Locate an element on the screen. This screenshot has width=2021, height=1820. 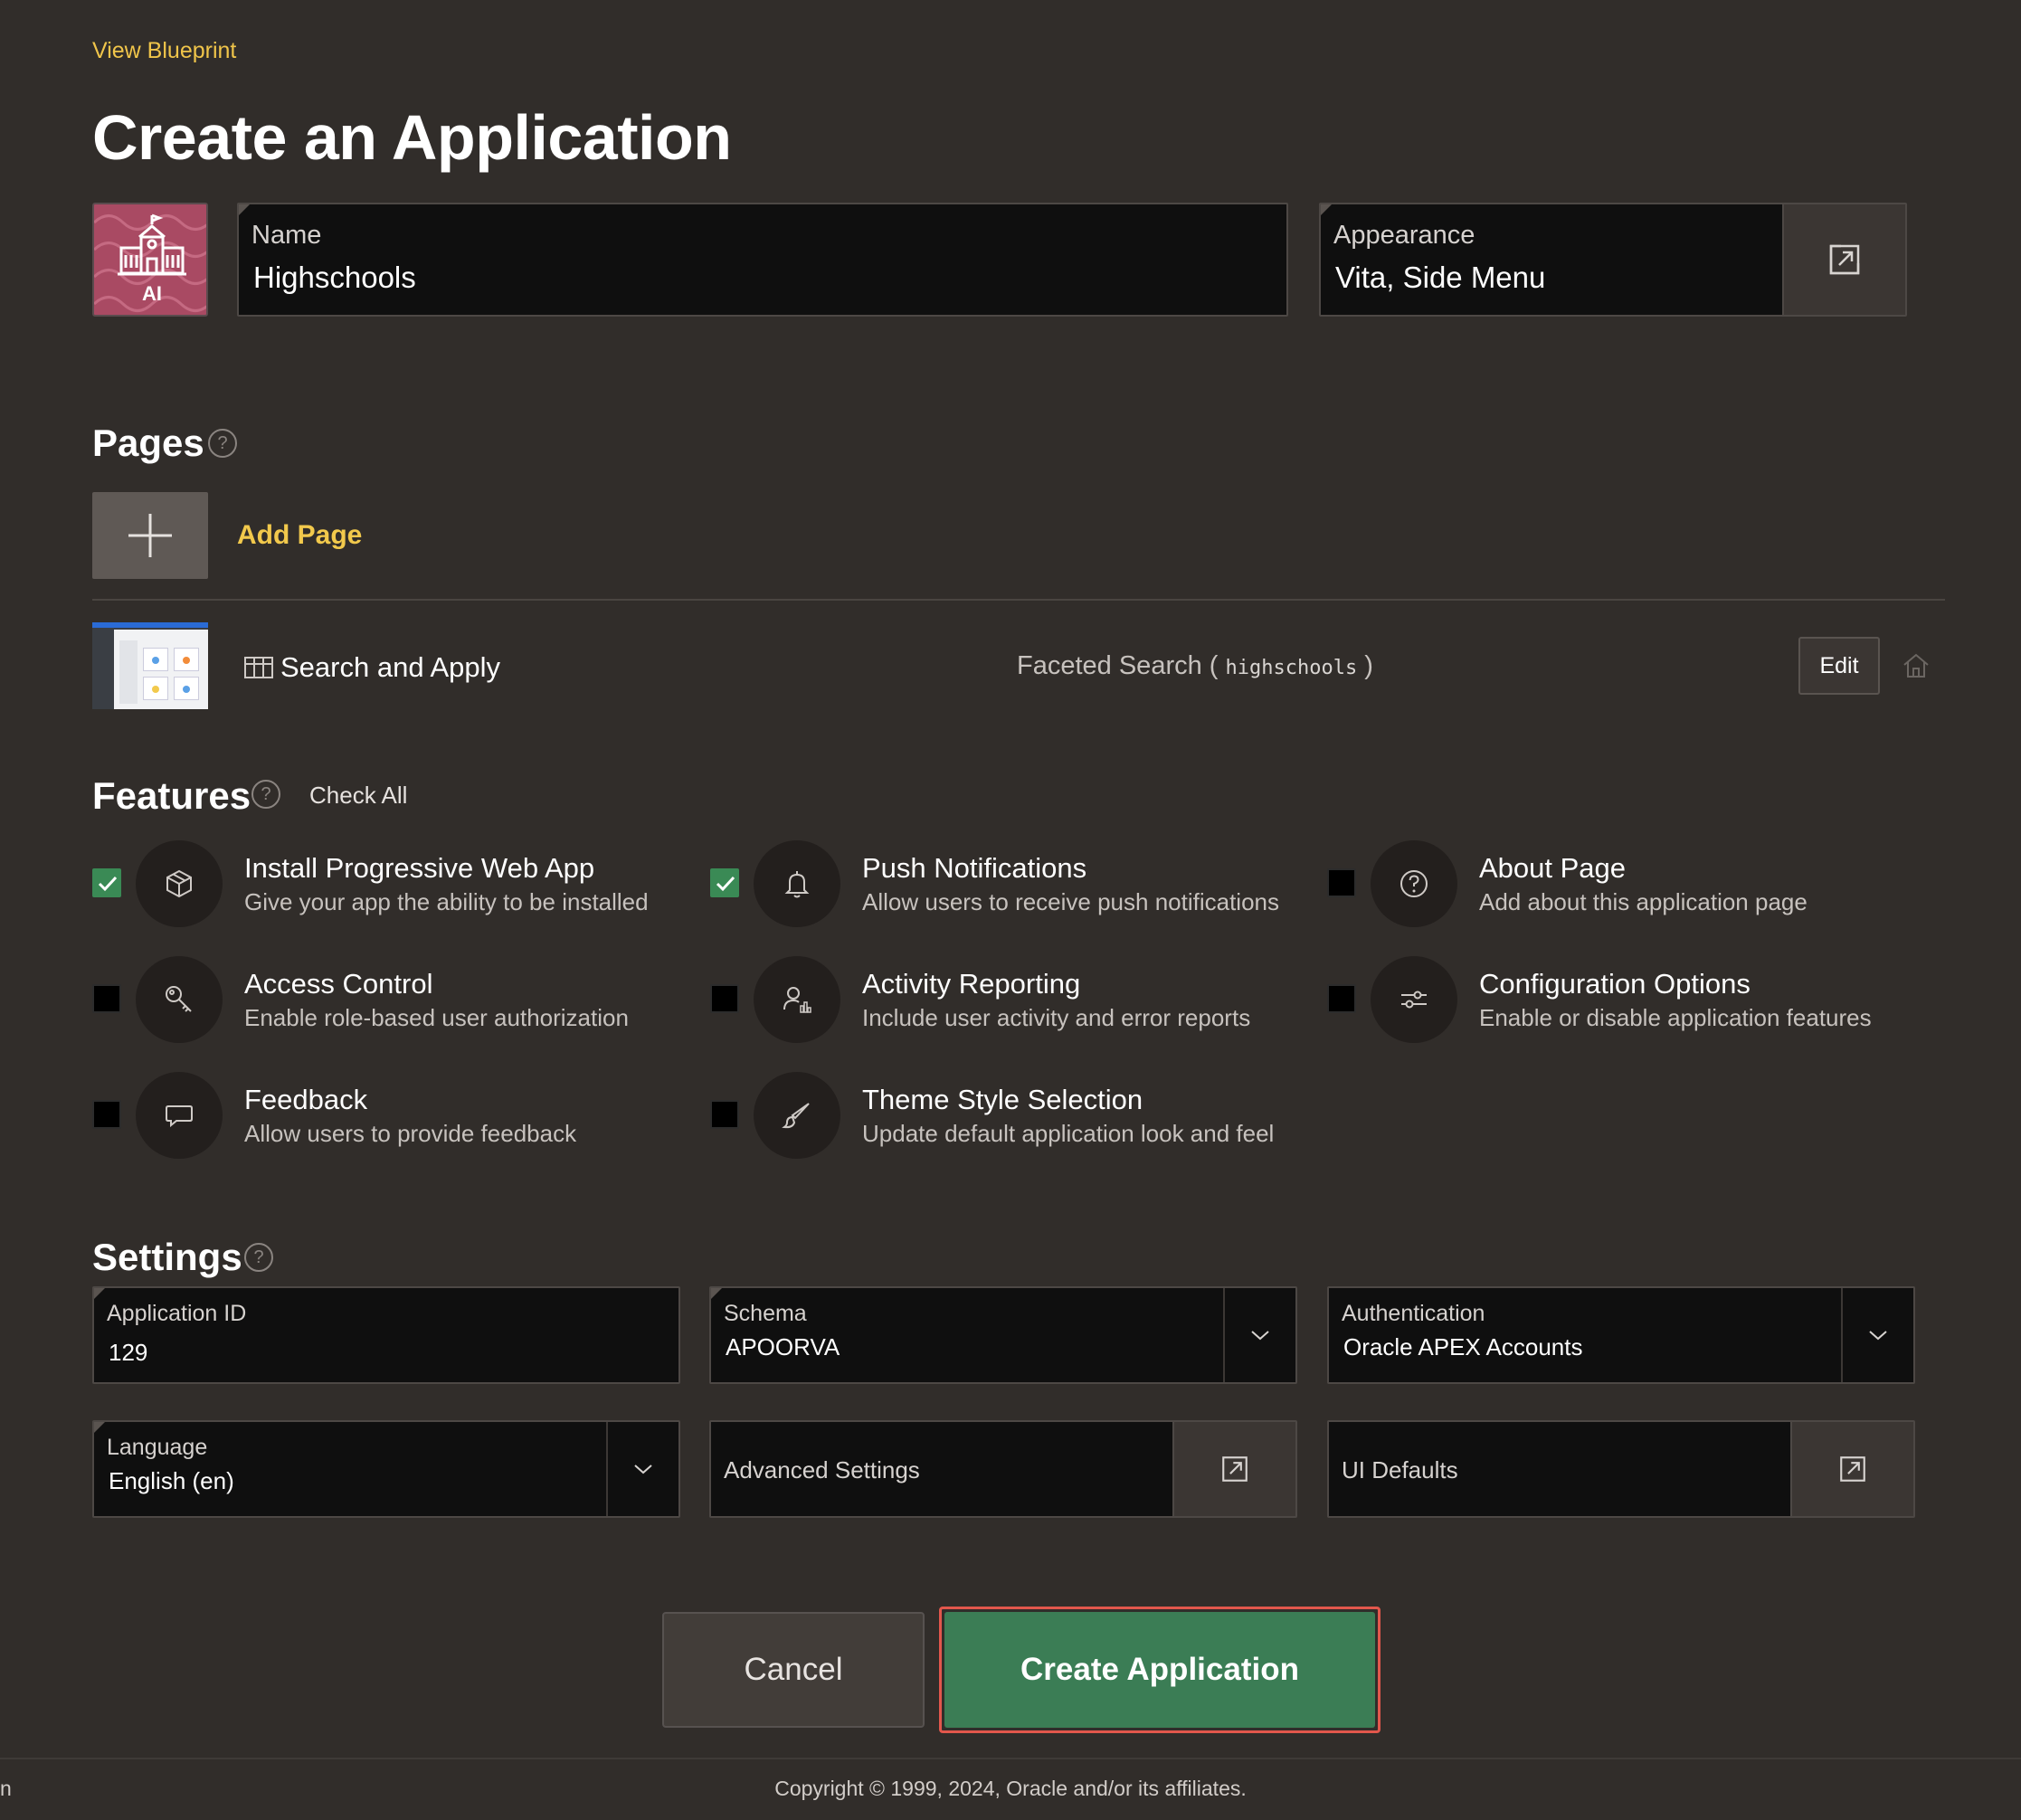
feature-title: Feedback is located at coordinates (306, 1100).